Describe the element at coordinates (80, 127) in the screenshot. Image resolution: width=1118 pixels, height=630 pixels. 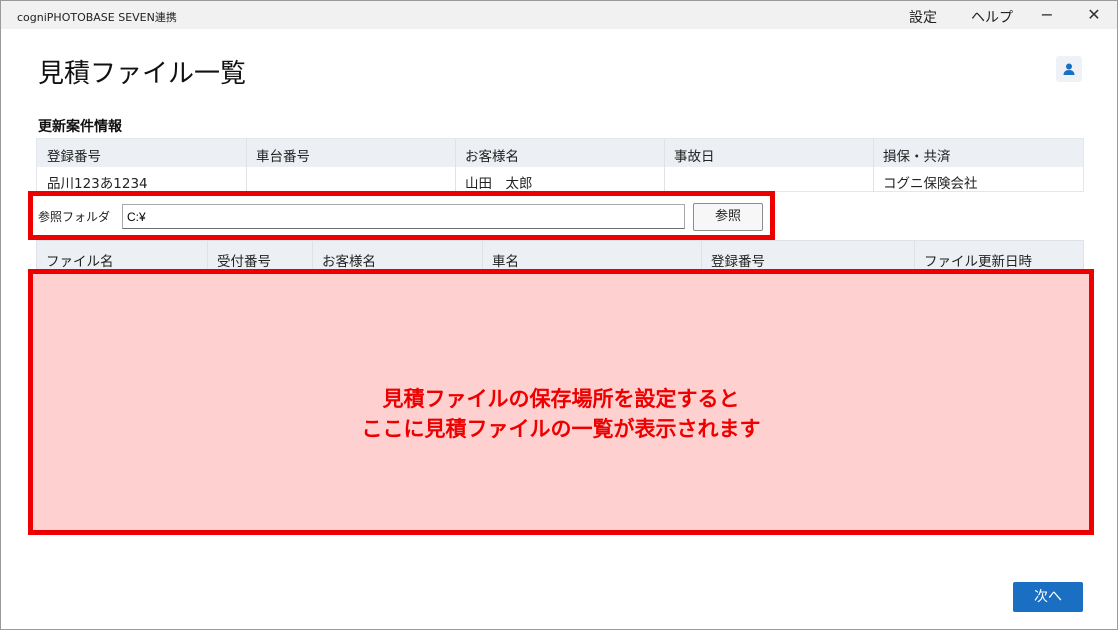
I see `case-info-title: 更新案件情報` at that location.